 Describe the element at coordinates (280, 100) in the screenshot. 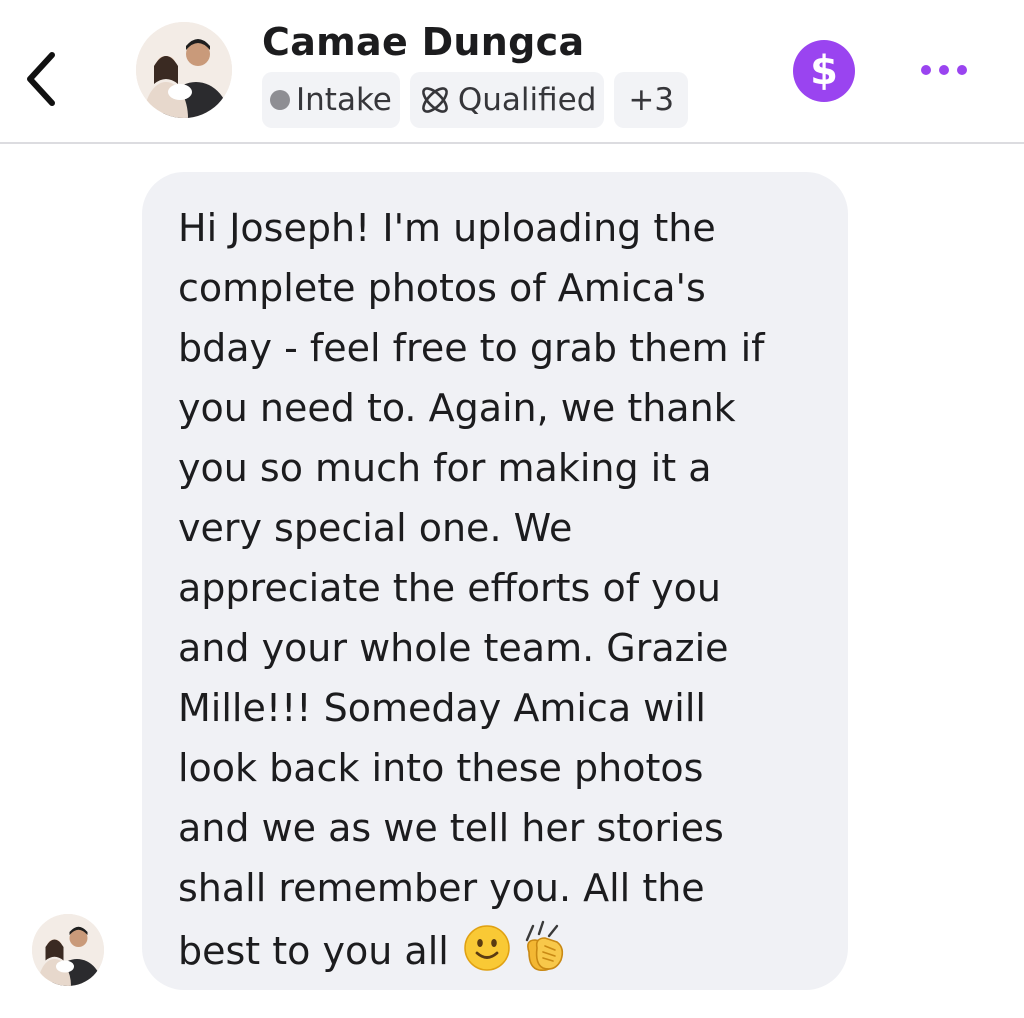

I see `grey-dot-icon` at that location.